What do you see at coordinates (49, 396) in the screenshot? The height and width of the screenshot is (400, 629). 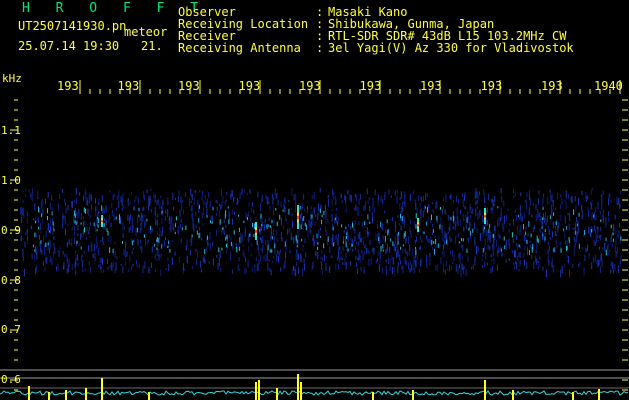 I see `power-peak` at bounding box center [49, 396].